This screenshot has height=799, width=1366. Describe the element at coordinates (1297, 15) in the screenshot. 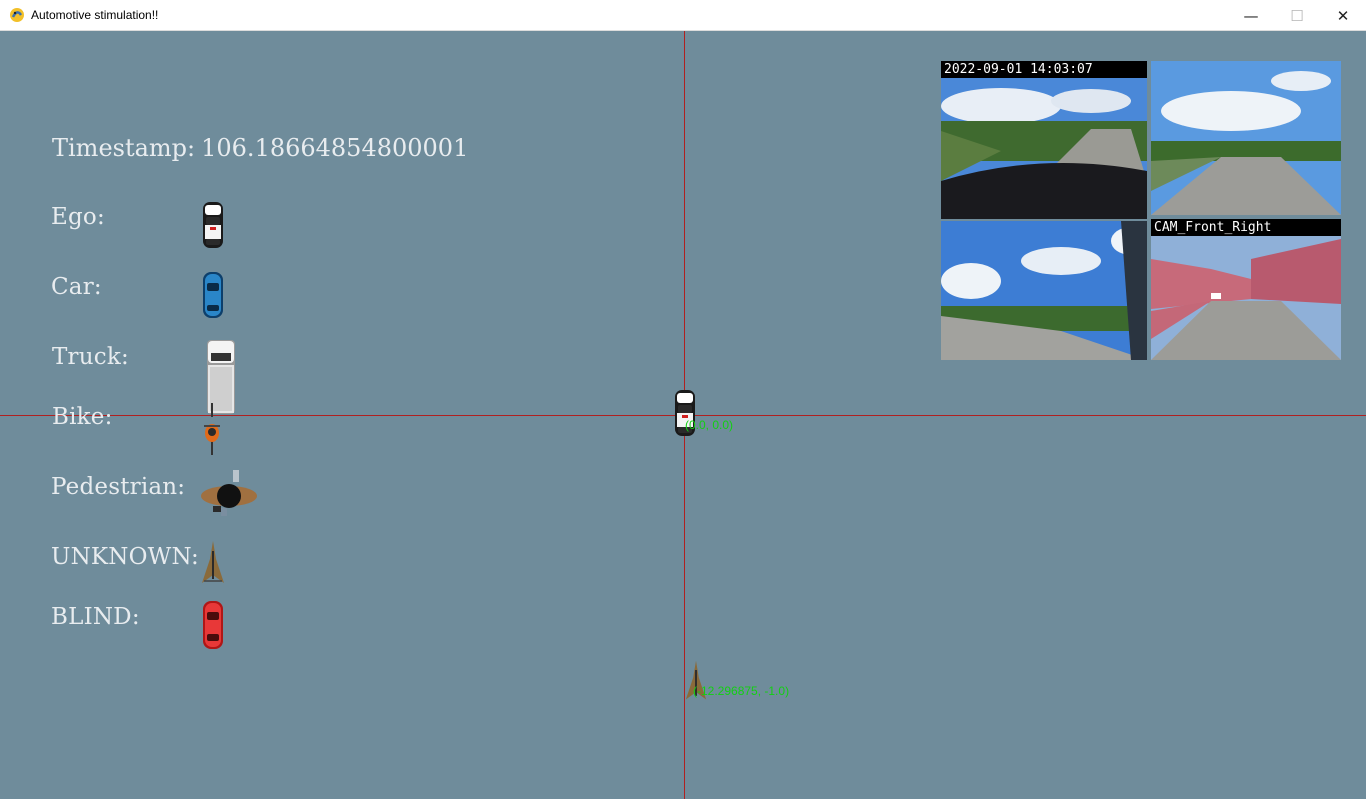

I see `maximize-button: ☐` at that location.